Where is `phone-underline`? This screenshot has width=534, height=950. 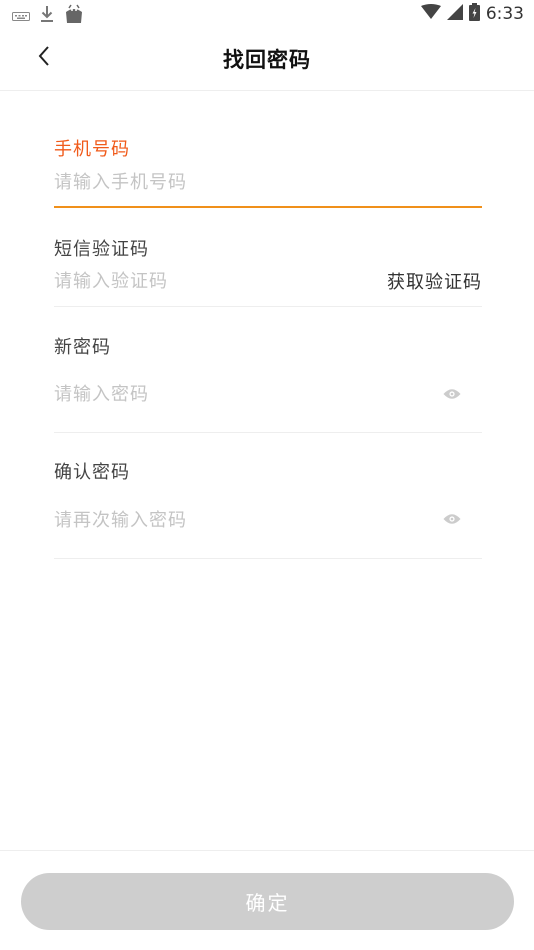 phone-underline is located at coordinates (268, 207).